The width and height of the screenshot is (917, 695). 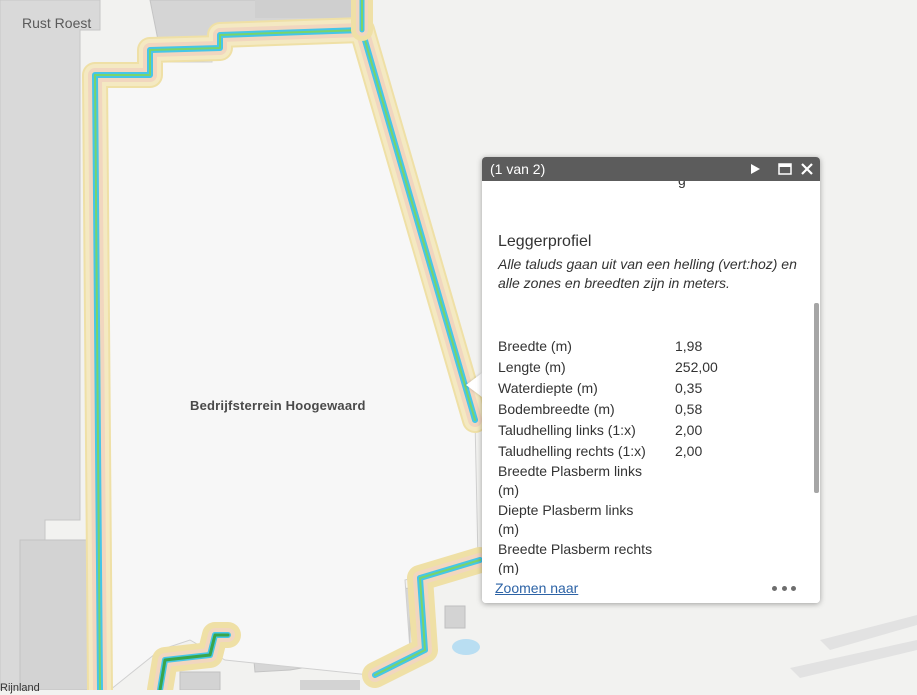 I want to click on attribute-name: Diepte Plasberm links (m), so click(x=566, y=519).